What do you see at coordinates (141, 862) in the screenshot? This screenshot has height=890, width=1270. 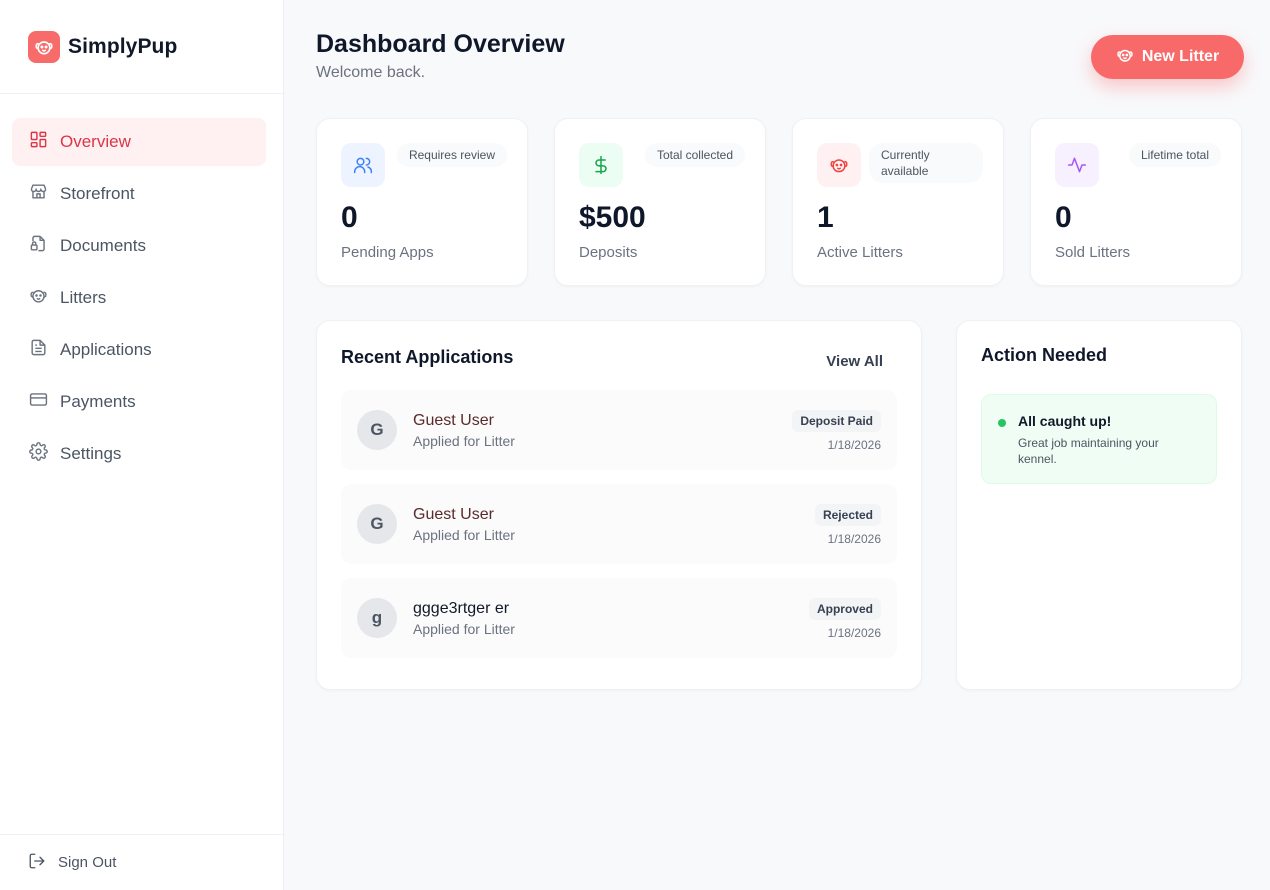 I see `sign-out-button: Sign Out` at bounding box center [141, 862].